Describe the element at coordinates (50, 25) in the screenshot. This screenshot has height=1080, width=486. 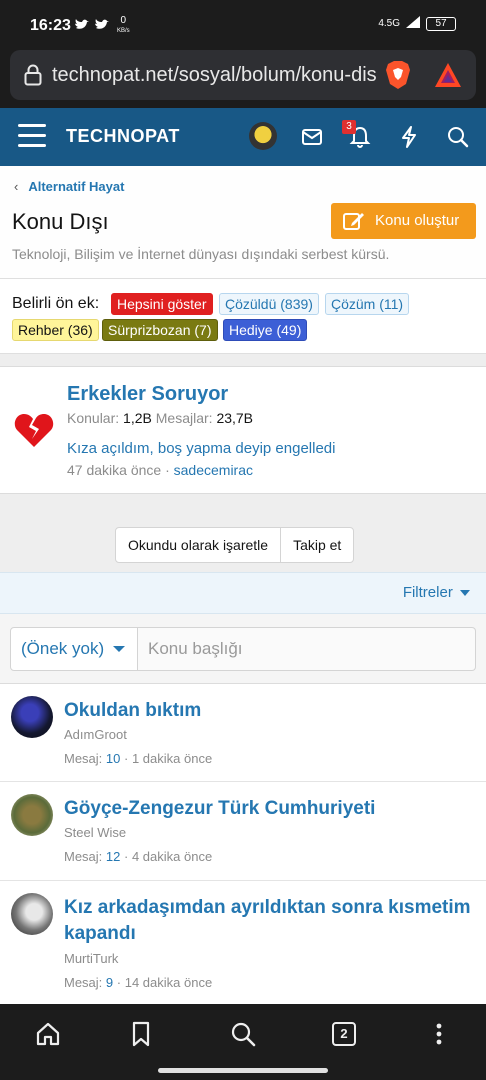
I see `status-time: 16:23` at that location.